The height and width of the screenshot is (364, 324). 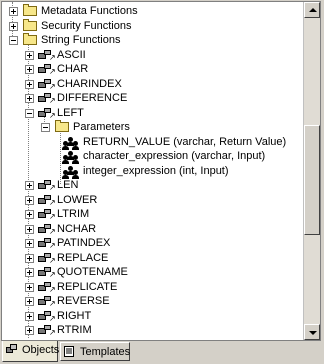 I want to click on tree-item-label: LEFT, so click(x=70, y=112).